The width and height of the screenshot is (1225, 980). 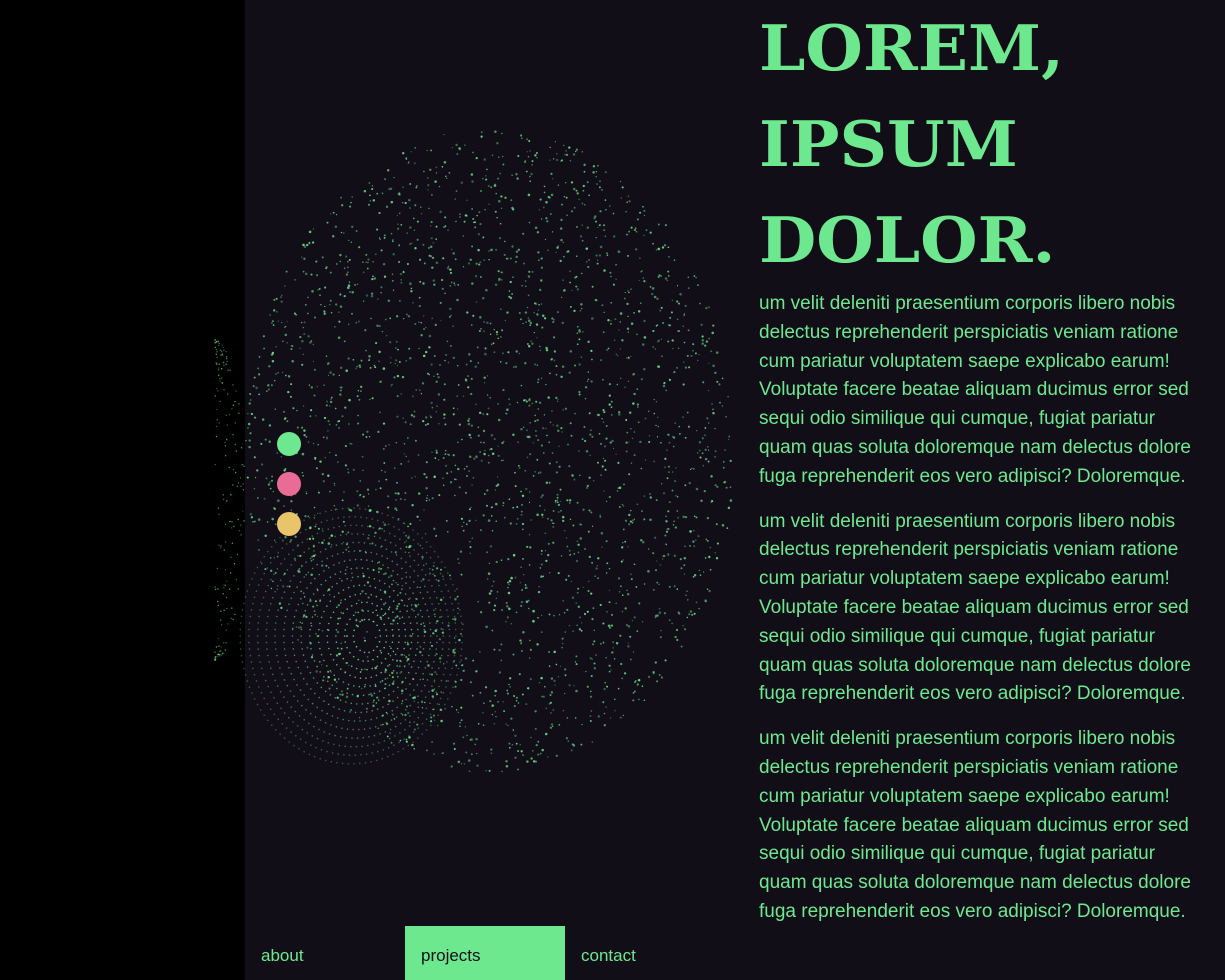 I want to click on hero-line: DOLOR., so click(x=907, y=240).